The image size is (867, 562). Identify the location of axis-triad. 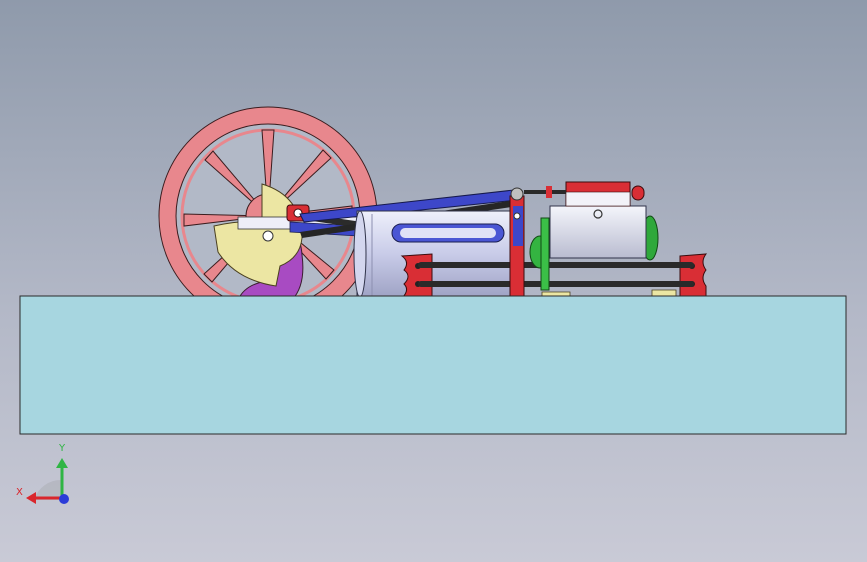
(47, 481).